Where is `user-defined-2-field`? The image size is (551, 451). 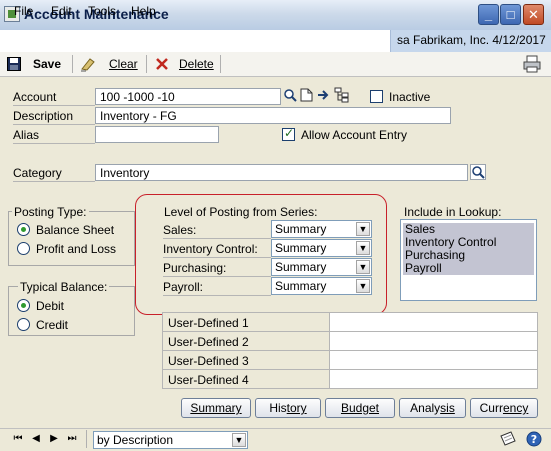 user-defined-2-field is located at coordinates (433, 341).